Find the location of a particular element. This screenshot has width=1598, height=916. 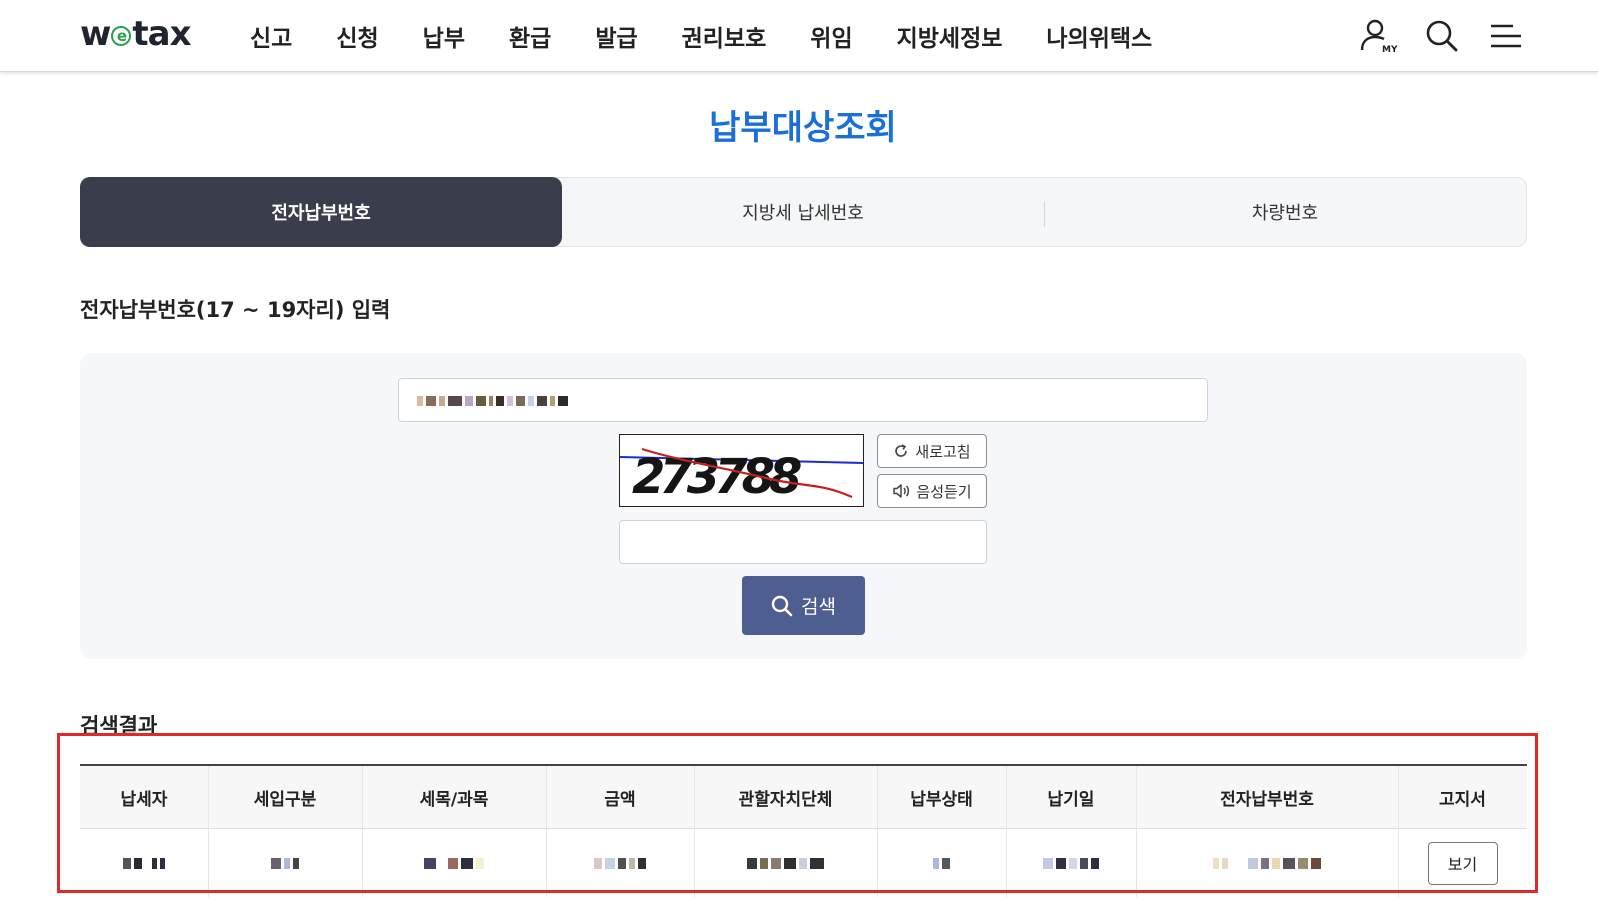

nav-report: 신고 is located at coordinates (271, 36).